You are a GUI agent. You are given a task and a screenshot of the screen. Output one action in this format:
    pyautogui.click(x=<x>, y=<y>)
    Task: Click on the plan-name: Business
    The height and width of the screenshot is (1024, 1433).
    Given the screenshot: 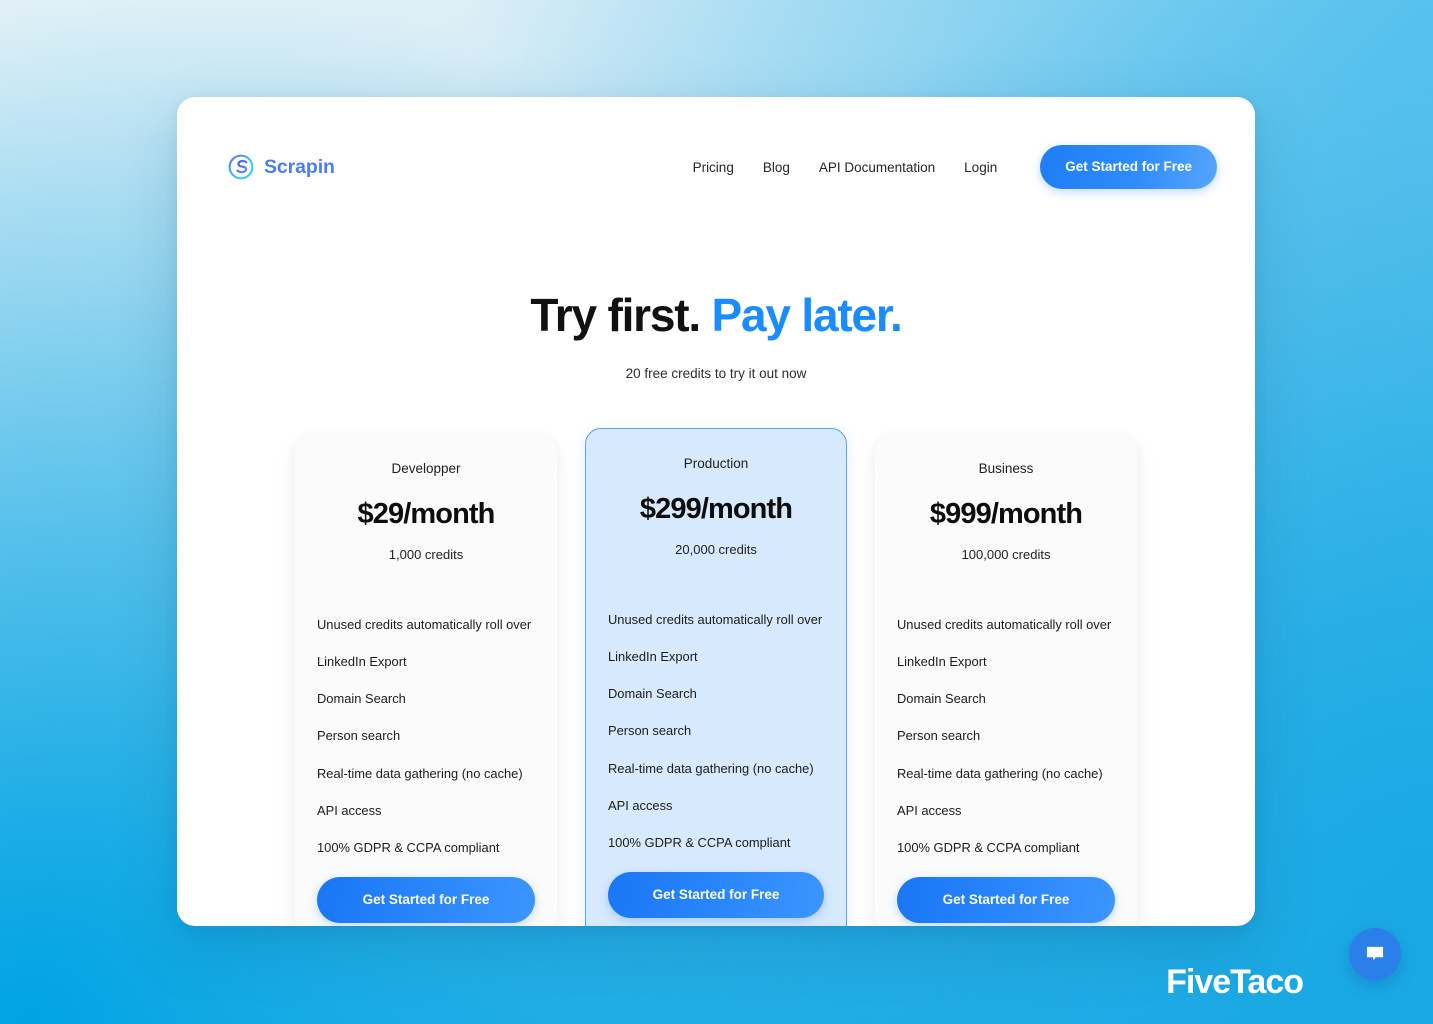 What is the action you would take?
    pyautogui.click(x=1006, y=468)
    